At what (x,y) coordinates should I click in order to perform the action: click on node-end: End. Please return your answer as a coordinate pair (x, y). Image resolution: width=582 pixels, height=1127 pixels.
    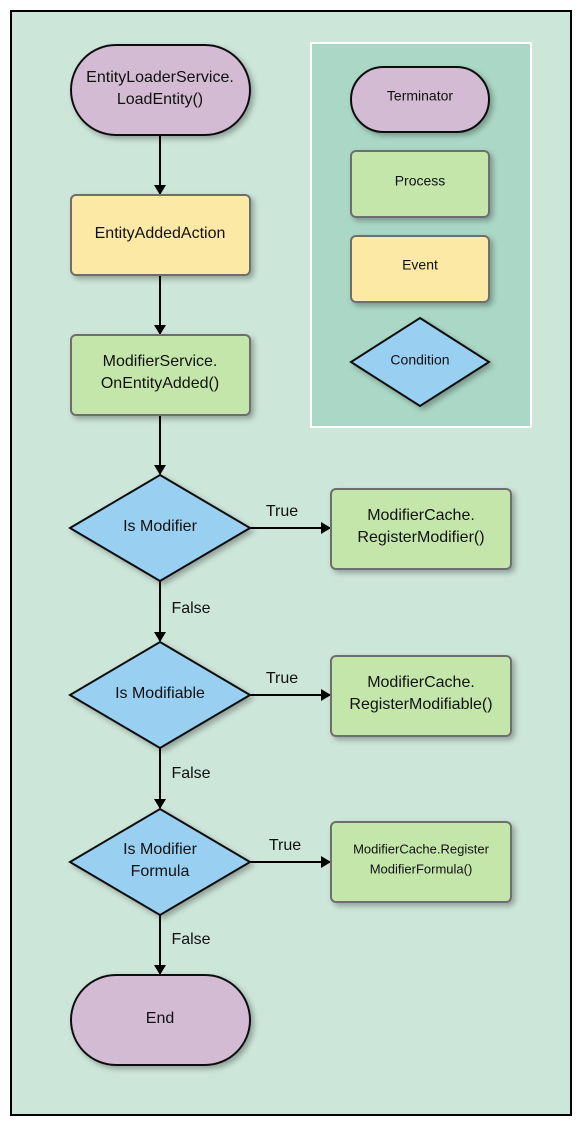
    Looking at the image, I should click on (160, 1020).